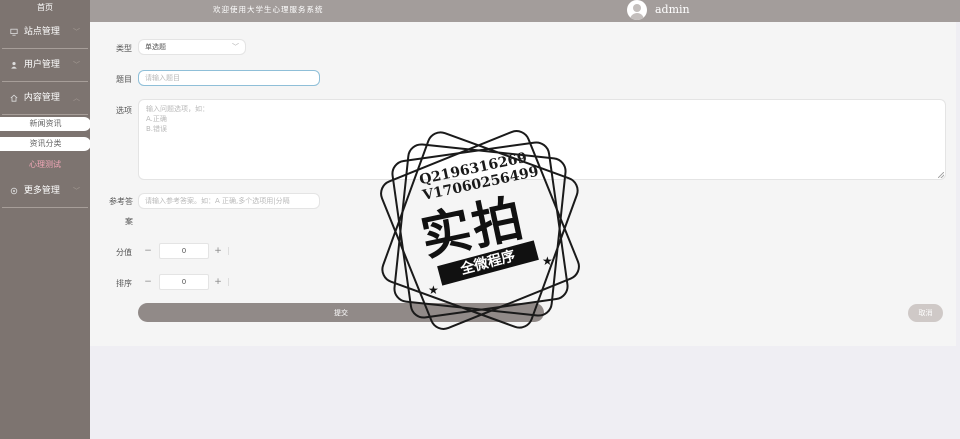 The width and height of the screenshot is (960, 439). I want to click on sidebar-group-content: 内容管理 ︿, so click(45, 98).